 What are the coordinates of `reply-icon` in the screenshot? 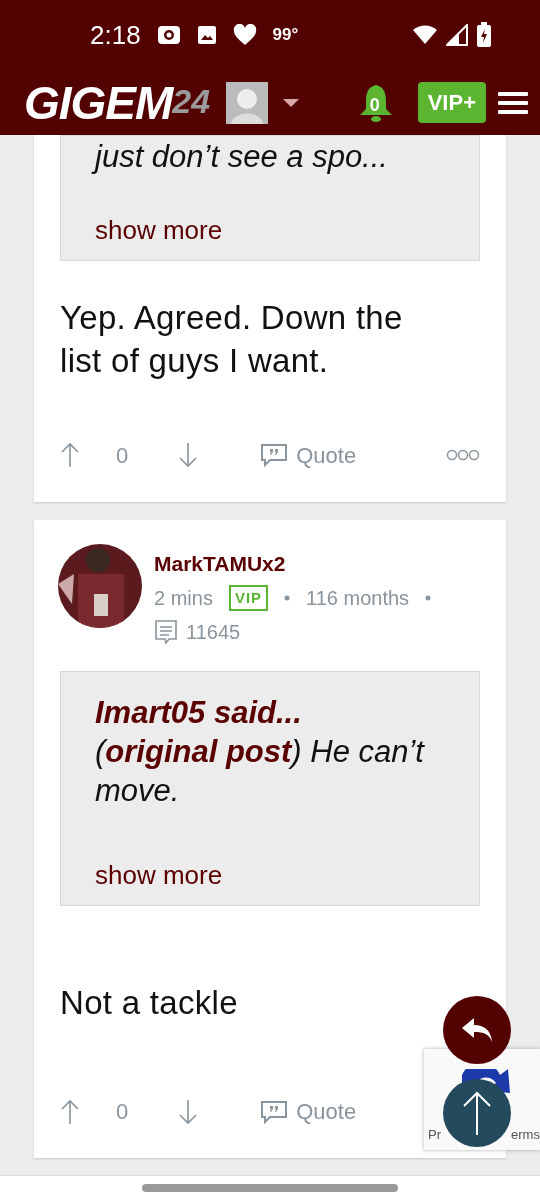 It's located at (477, 1030).